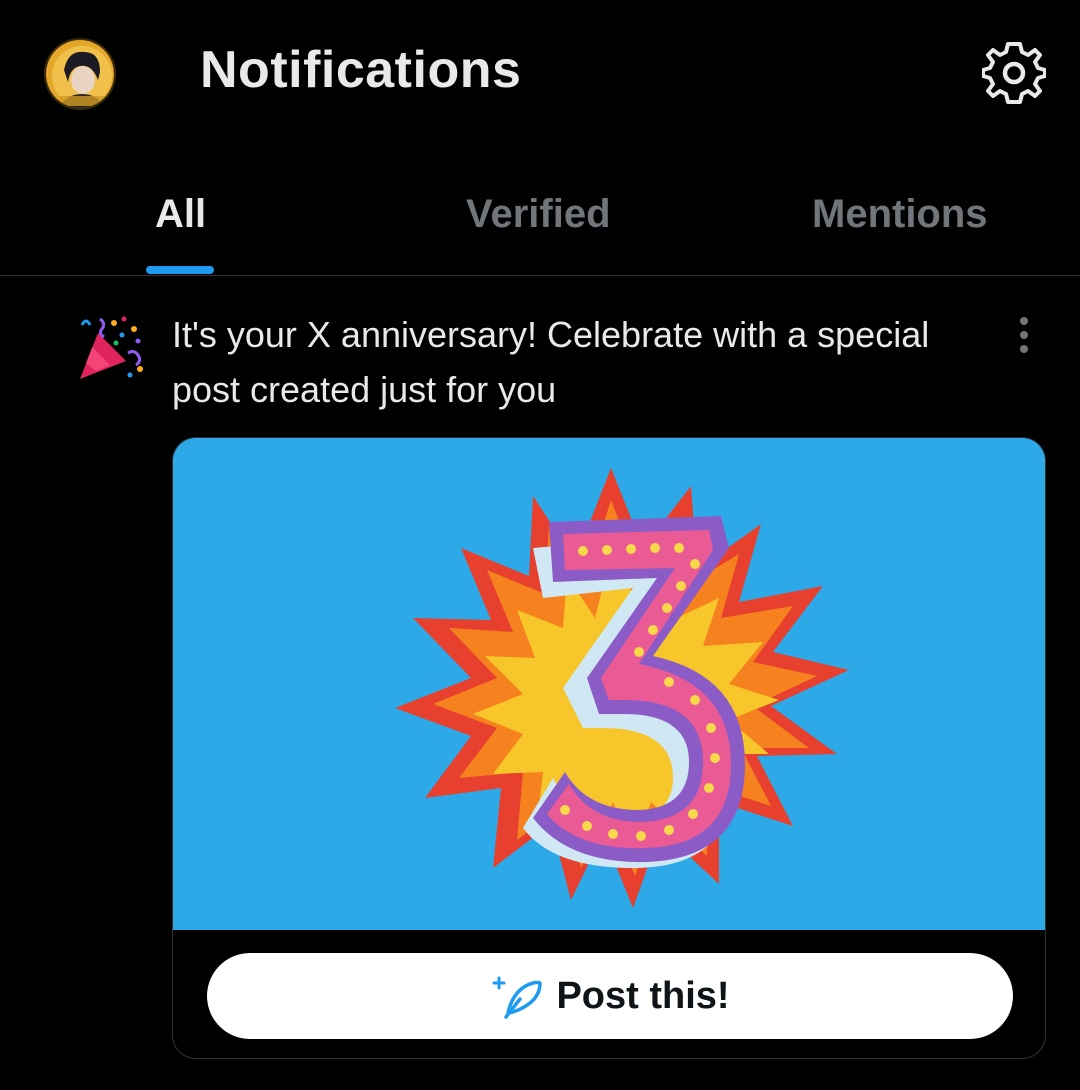 This screenshot has height=1090, width=1080. I want to click on settings-button, so click(1014, 72).